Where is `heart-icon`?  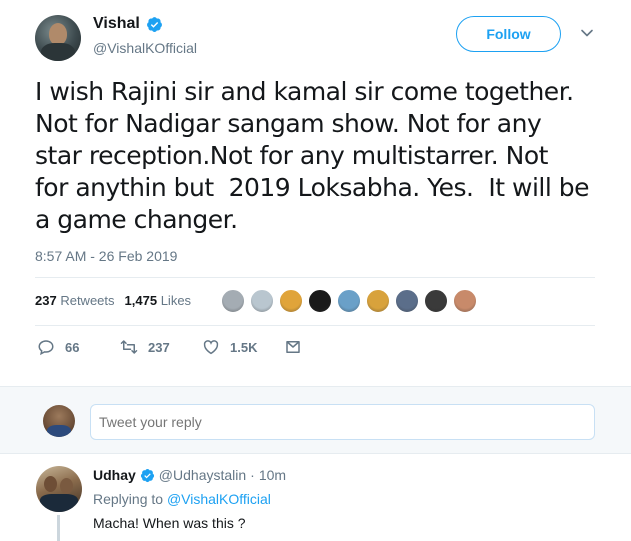 heart-icon is located at coordinates (211, 347).